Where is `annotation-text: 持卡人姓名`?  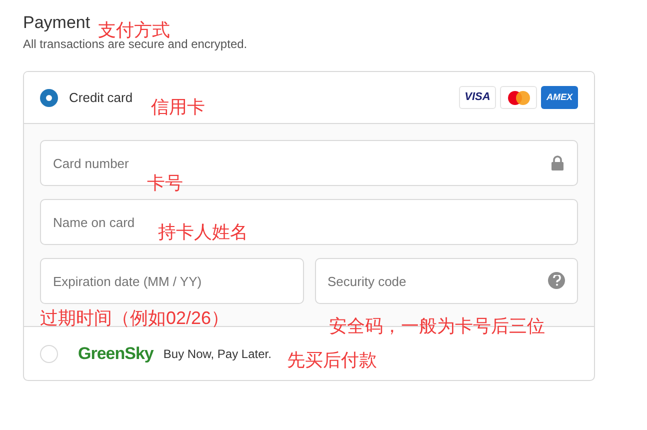 annotation-text: 持卡人姓名 is located at coordinates (203, 232).